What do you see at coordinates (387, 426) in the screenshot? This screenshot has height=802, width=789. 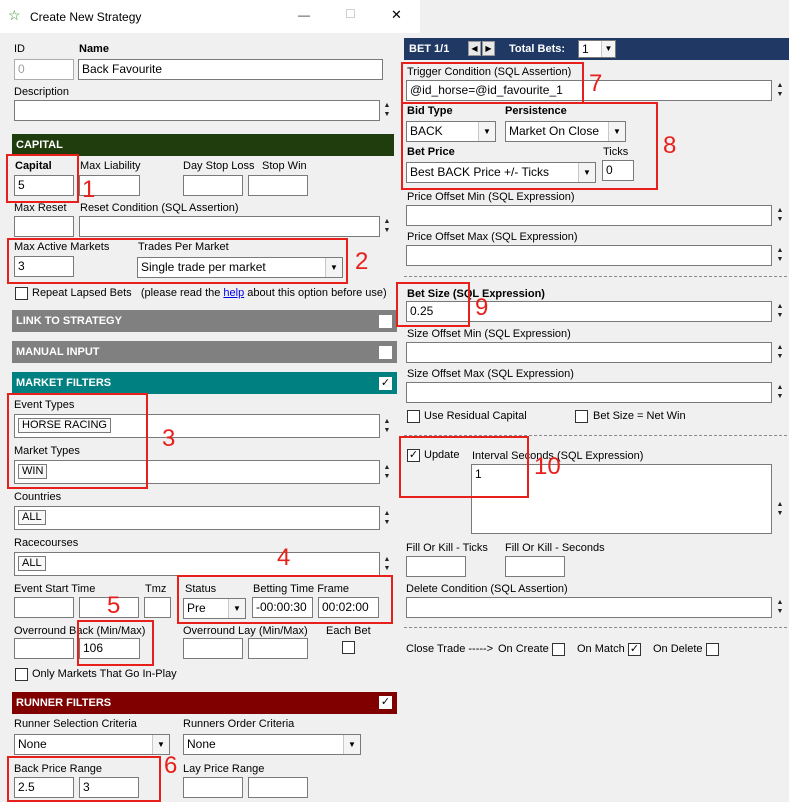 I see `event-types-scroll-arrows: ▲ ▼` at bounding box center [387, 426].